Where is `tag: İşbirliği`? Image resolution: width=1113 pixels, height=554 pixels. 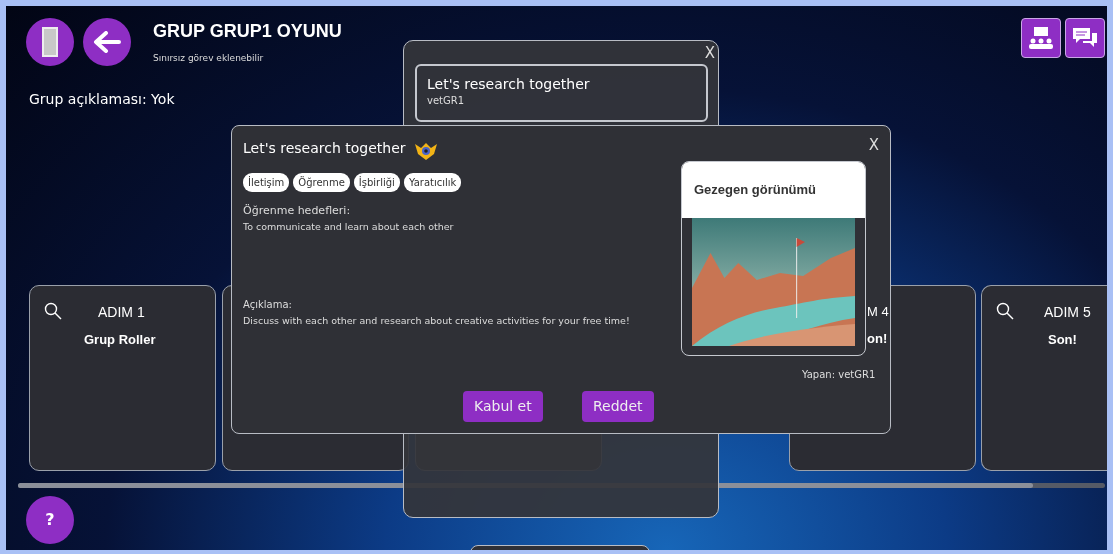
tag: İşbirliği is located at coordinates (376, 182).